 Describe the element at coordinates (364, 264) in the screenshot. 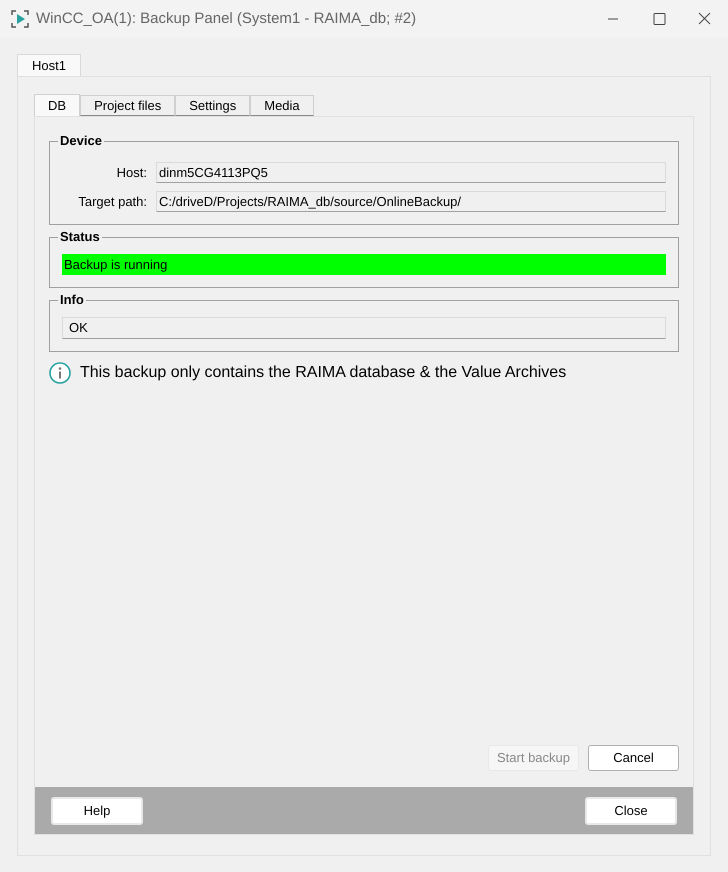

I see `status-field: Backup is running` at that location.